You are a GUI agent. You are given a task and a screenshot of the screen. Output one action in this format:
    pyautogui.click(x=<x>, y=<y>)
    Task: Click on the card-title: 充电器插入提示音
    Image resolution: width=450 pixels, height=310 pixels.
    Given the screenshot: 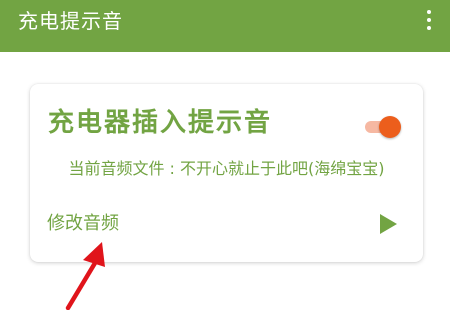 What is the action you would take?
    pyautogui.click(x=160, y=123)
    